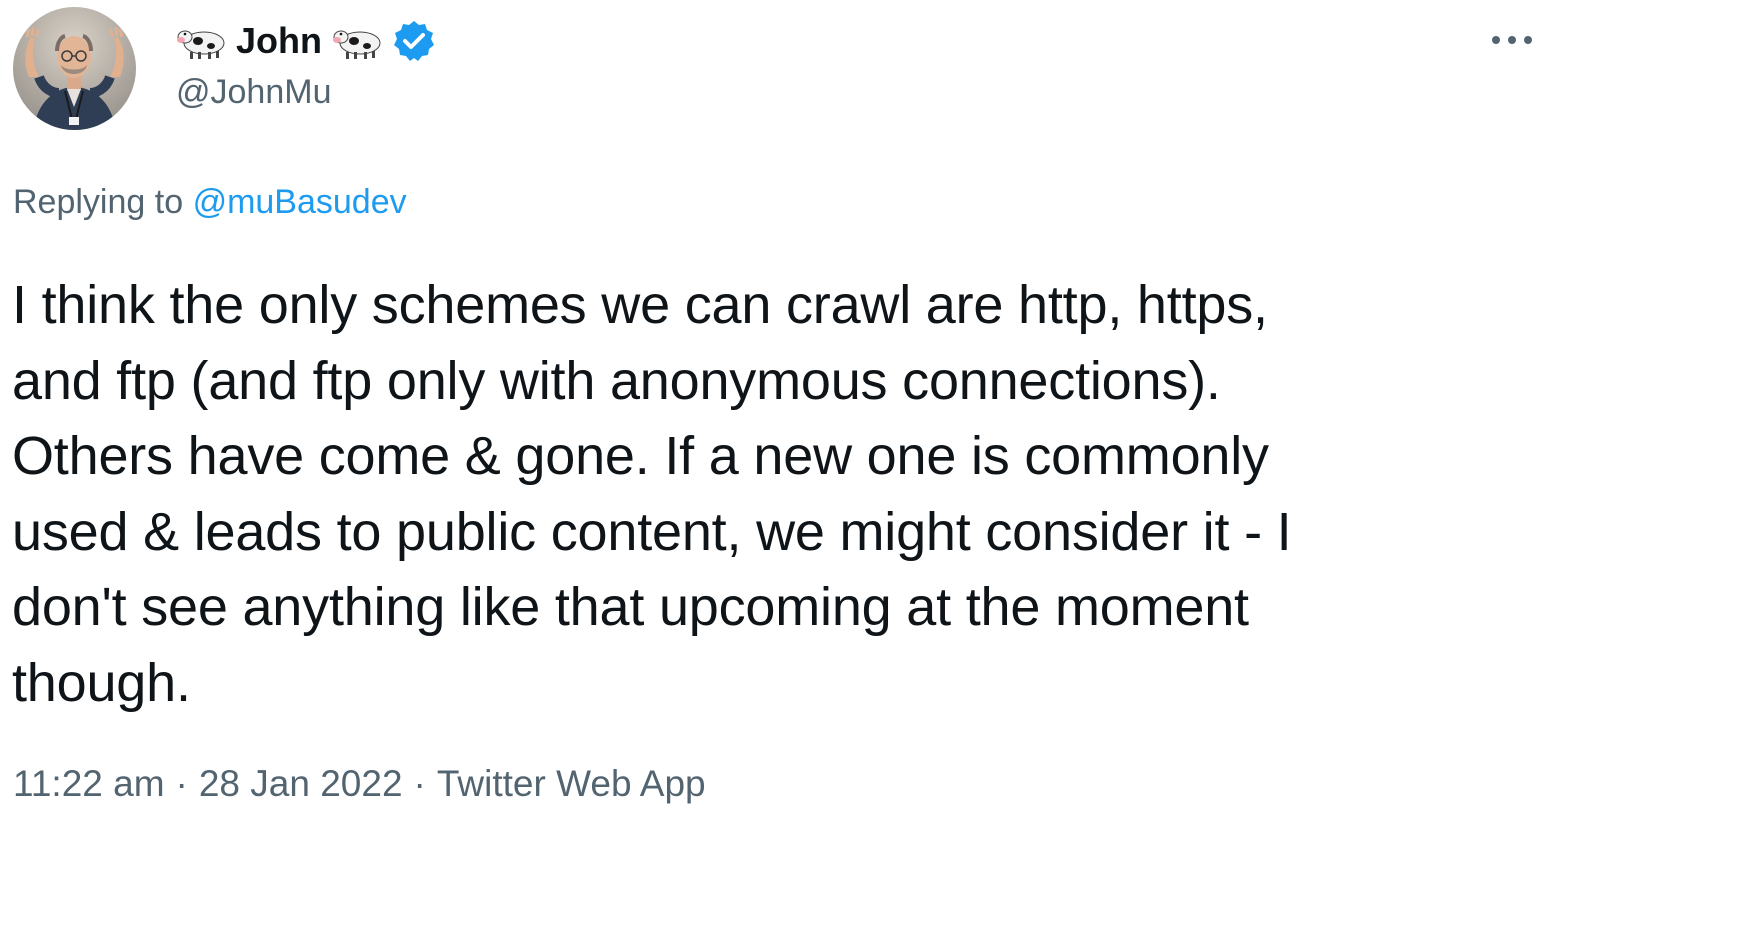  I want to click on profile-photo-icon, so click(74, 68).